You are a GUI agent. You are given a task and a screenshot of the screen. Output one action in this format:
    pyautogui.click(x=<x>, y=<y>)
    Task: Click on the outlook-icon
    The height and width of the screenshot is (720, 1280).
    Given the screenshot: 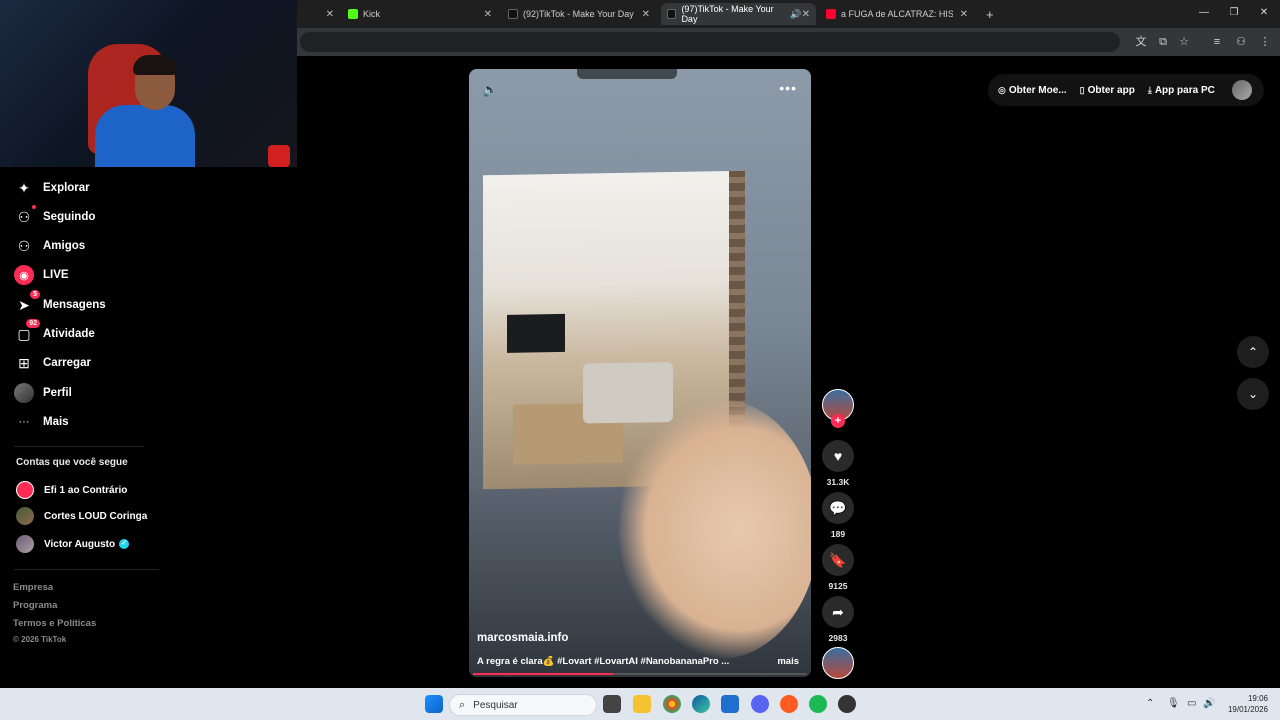 What is the action you would take?
    pyautogui.click(x=730, y=704)
    